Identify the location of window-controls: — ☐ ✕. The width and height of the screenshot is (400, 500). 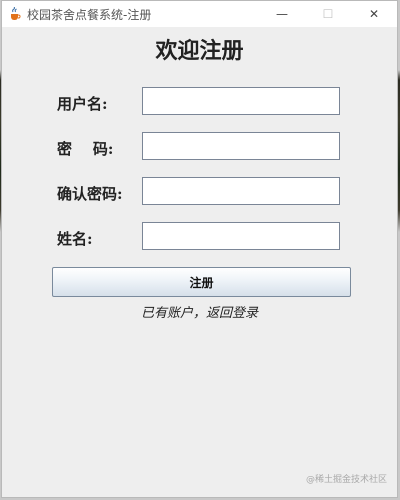
(328, 14).